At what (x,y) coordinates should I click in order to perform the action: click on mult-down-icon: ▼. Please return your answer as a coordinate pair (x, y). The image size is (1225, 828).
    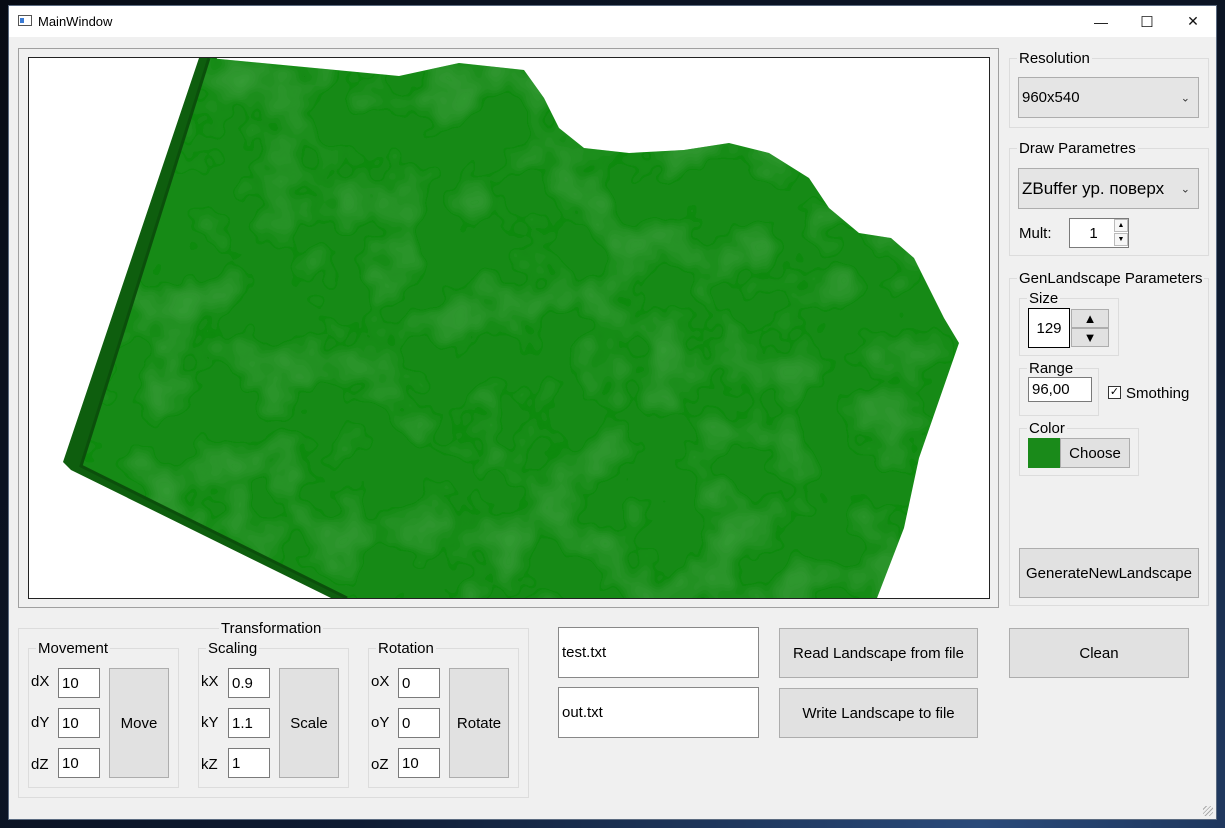
    Looking at the image, I should click on (1121, 239).